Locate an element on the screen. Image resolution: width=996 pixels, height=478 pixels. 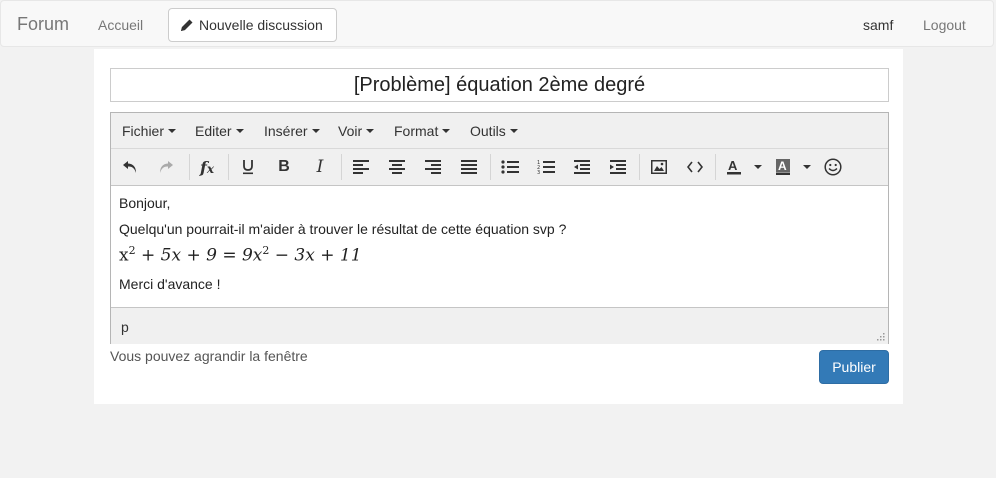
redo-icon is located at coordinates (166, 167).